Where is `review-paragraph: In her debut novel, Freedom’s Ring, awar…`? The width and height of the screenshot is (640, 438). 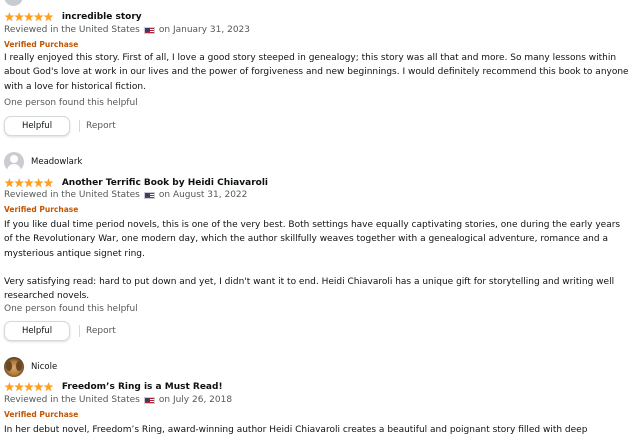
review-paragraph: In her debut novel, Freedom’s Ring, awar… is located at coordinates (296, 430).